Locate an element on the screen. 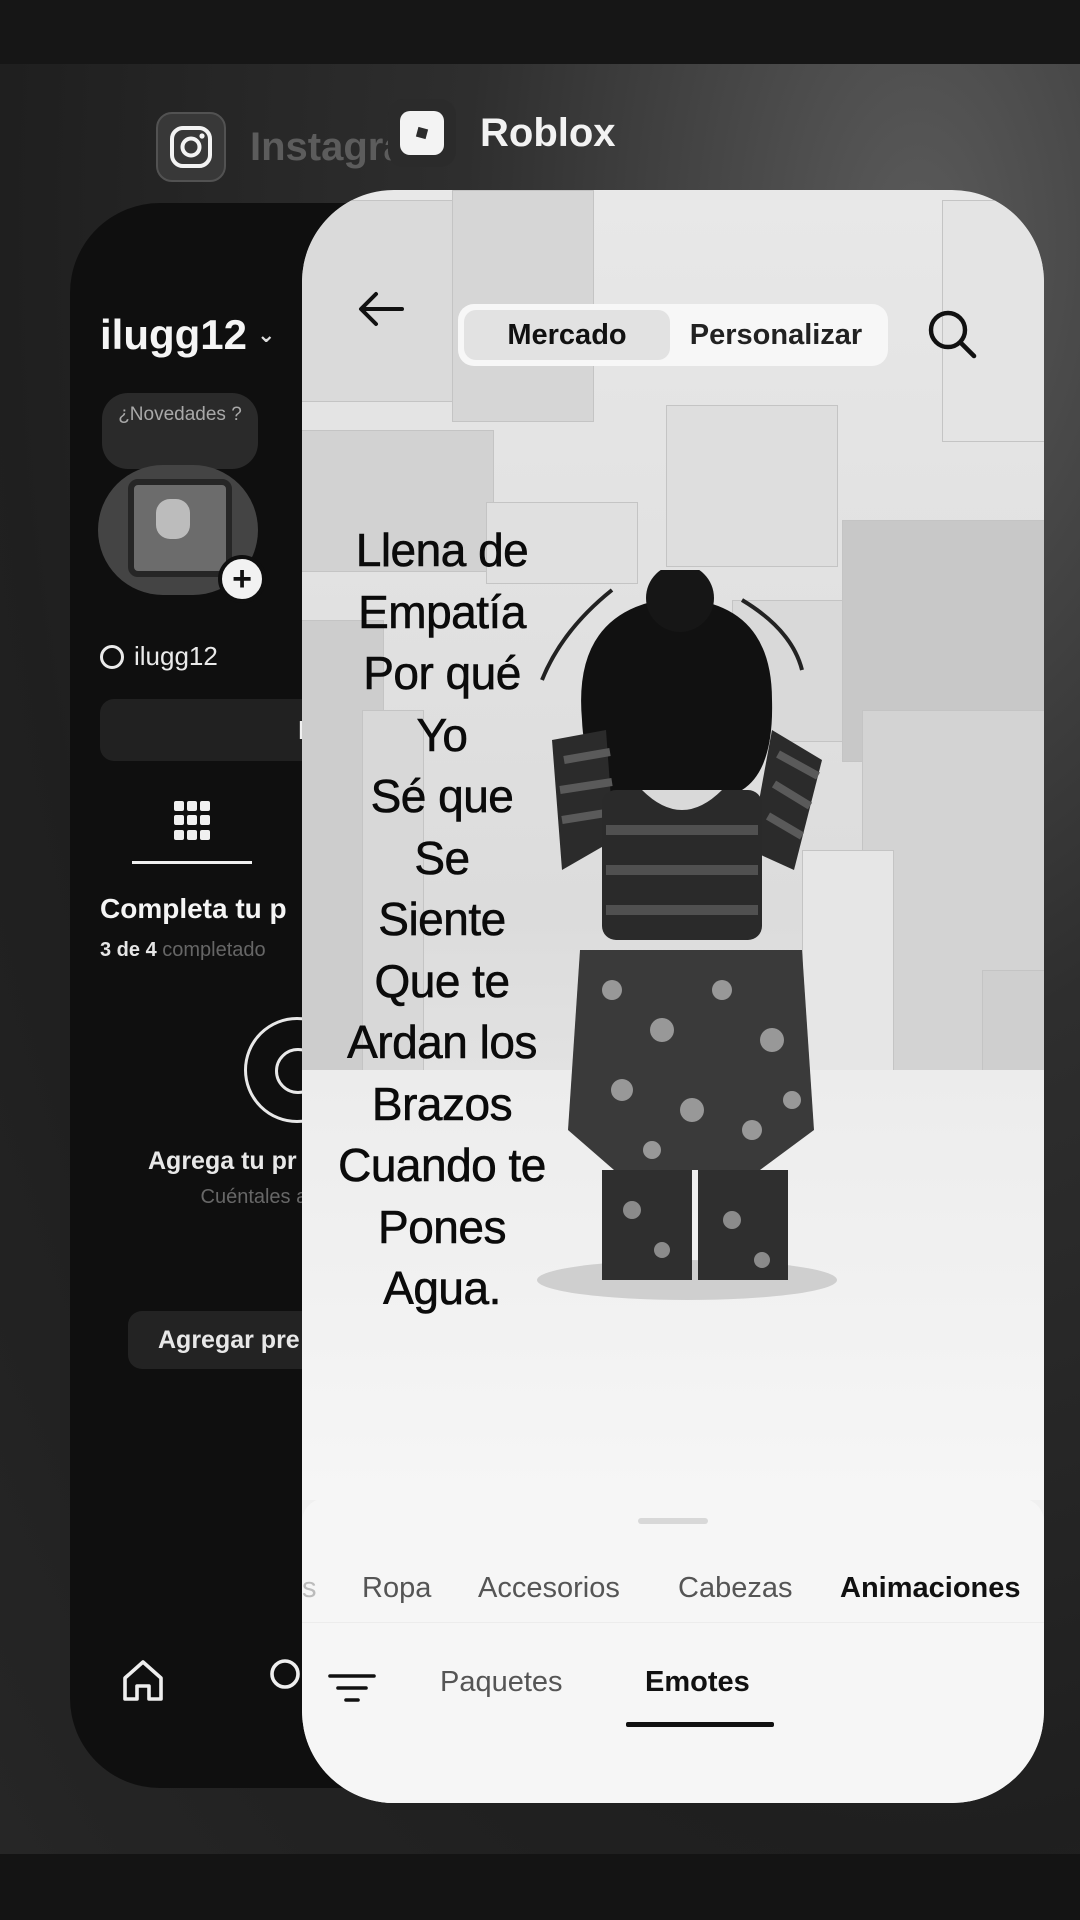 The width and height of the screenshot is (1080, 1920). status-bar is located at coordinates (540, 32).